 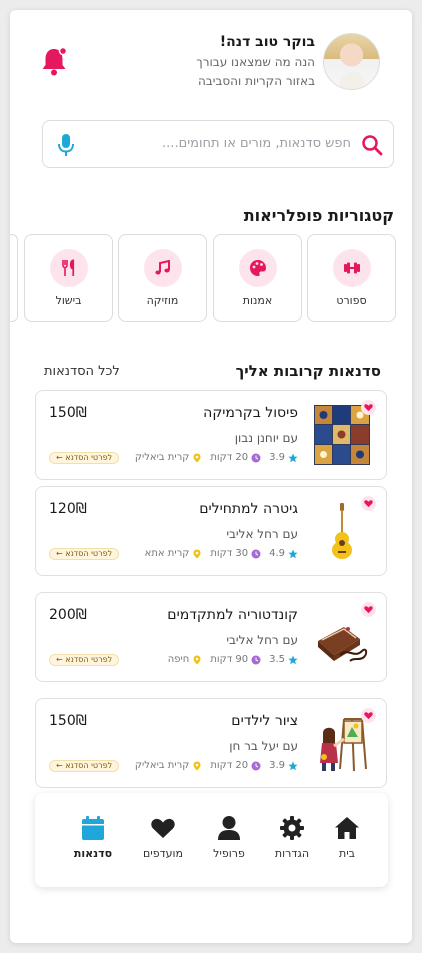 What do you see at coordinates (351, 61) in the screenshot?
I see `avatar` at bounding box center [351, 61].